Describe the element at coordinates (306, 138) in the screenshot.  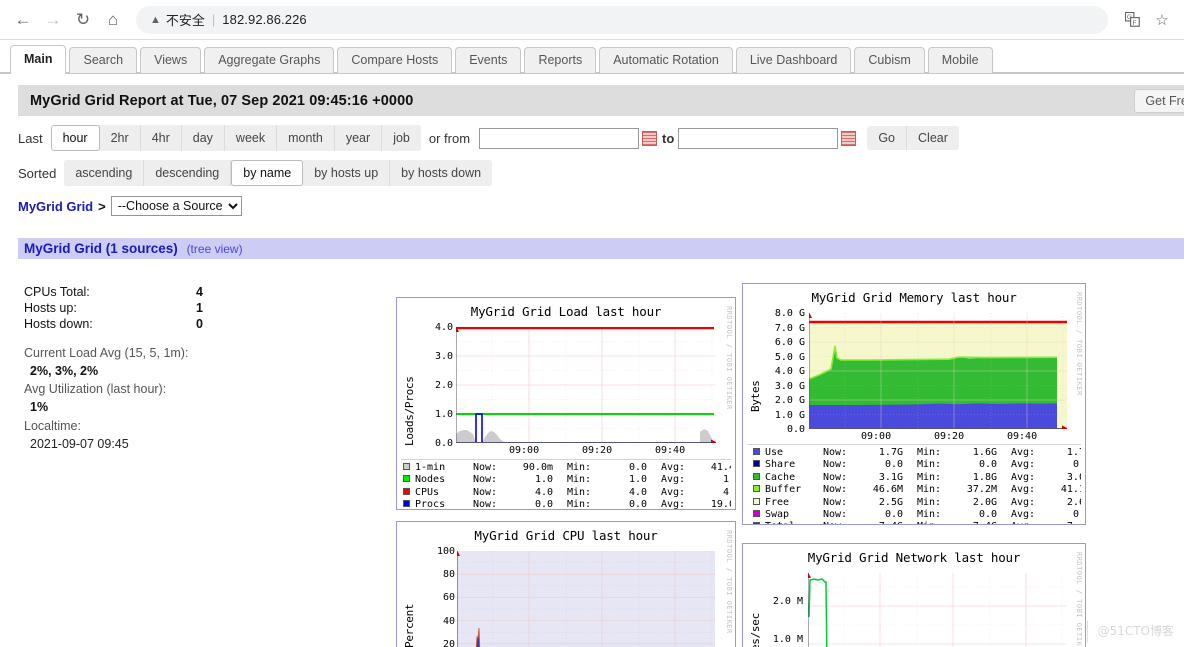
I see `range-month: month` at that location.